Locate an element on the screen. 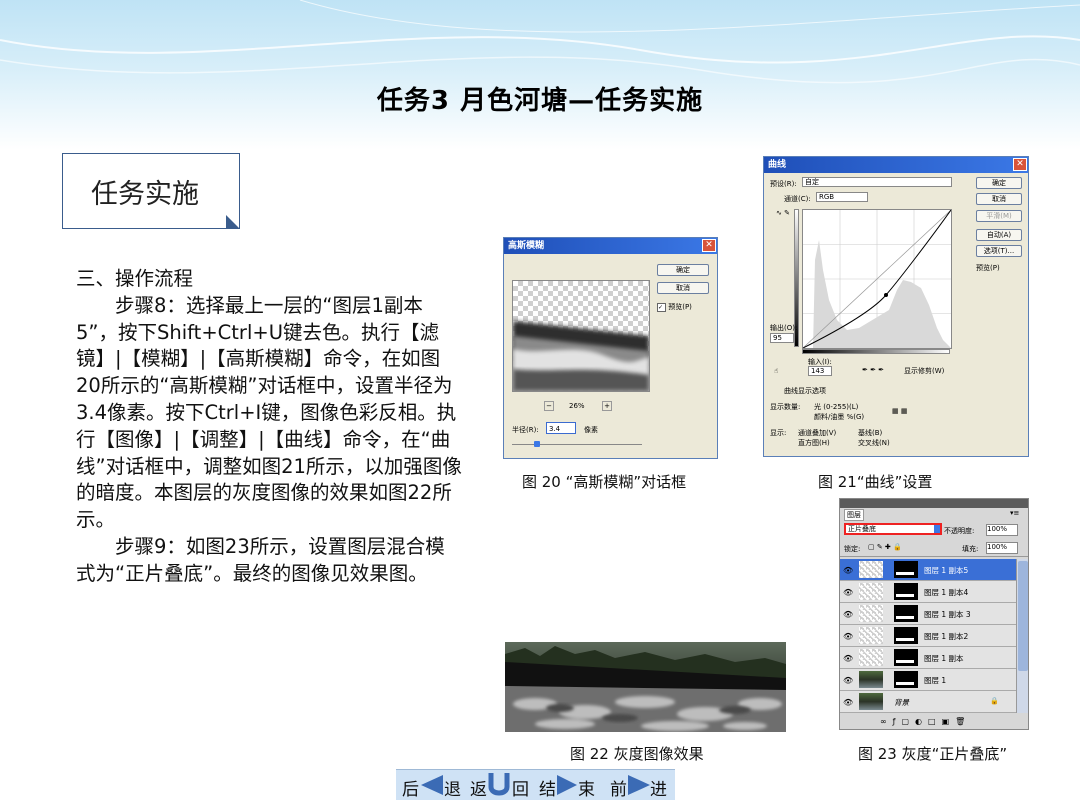  layer-name: 图层 1 is located at coordinates (935, 680).